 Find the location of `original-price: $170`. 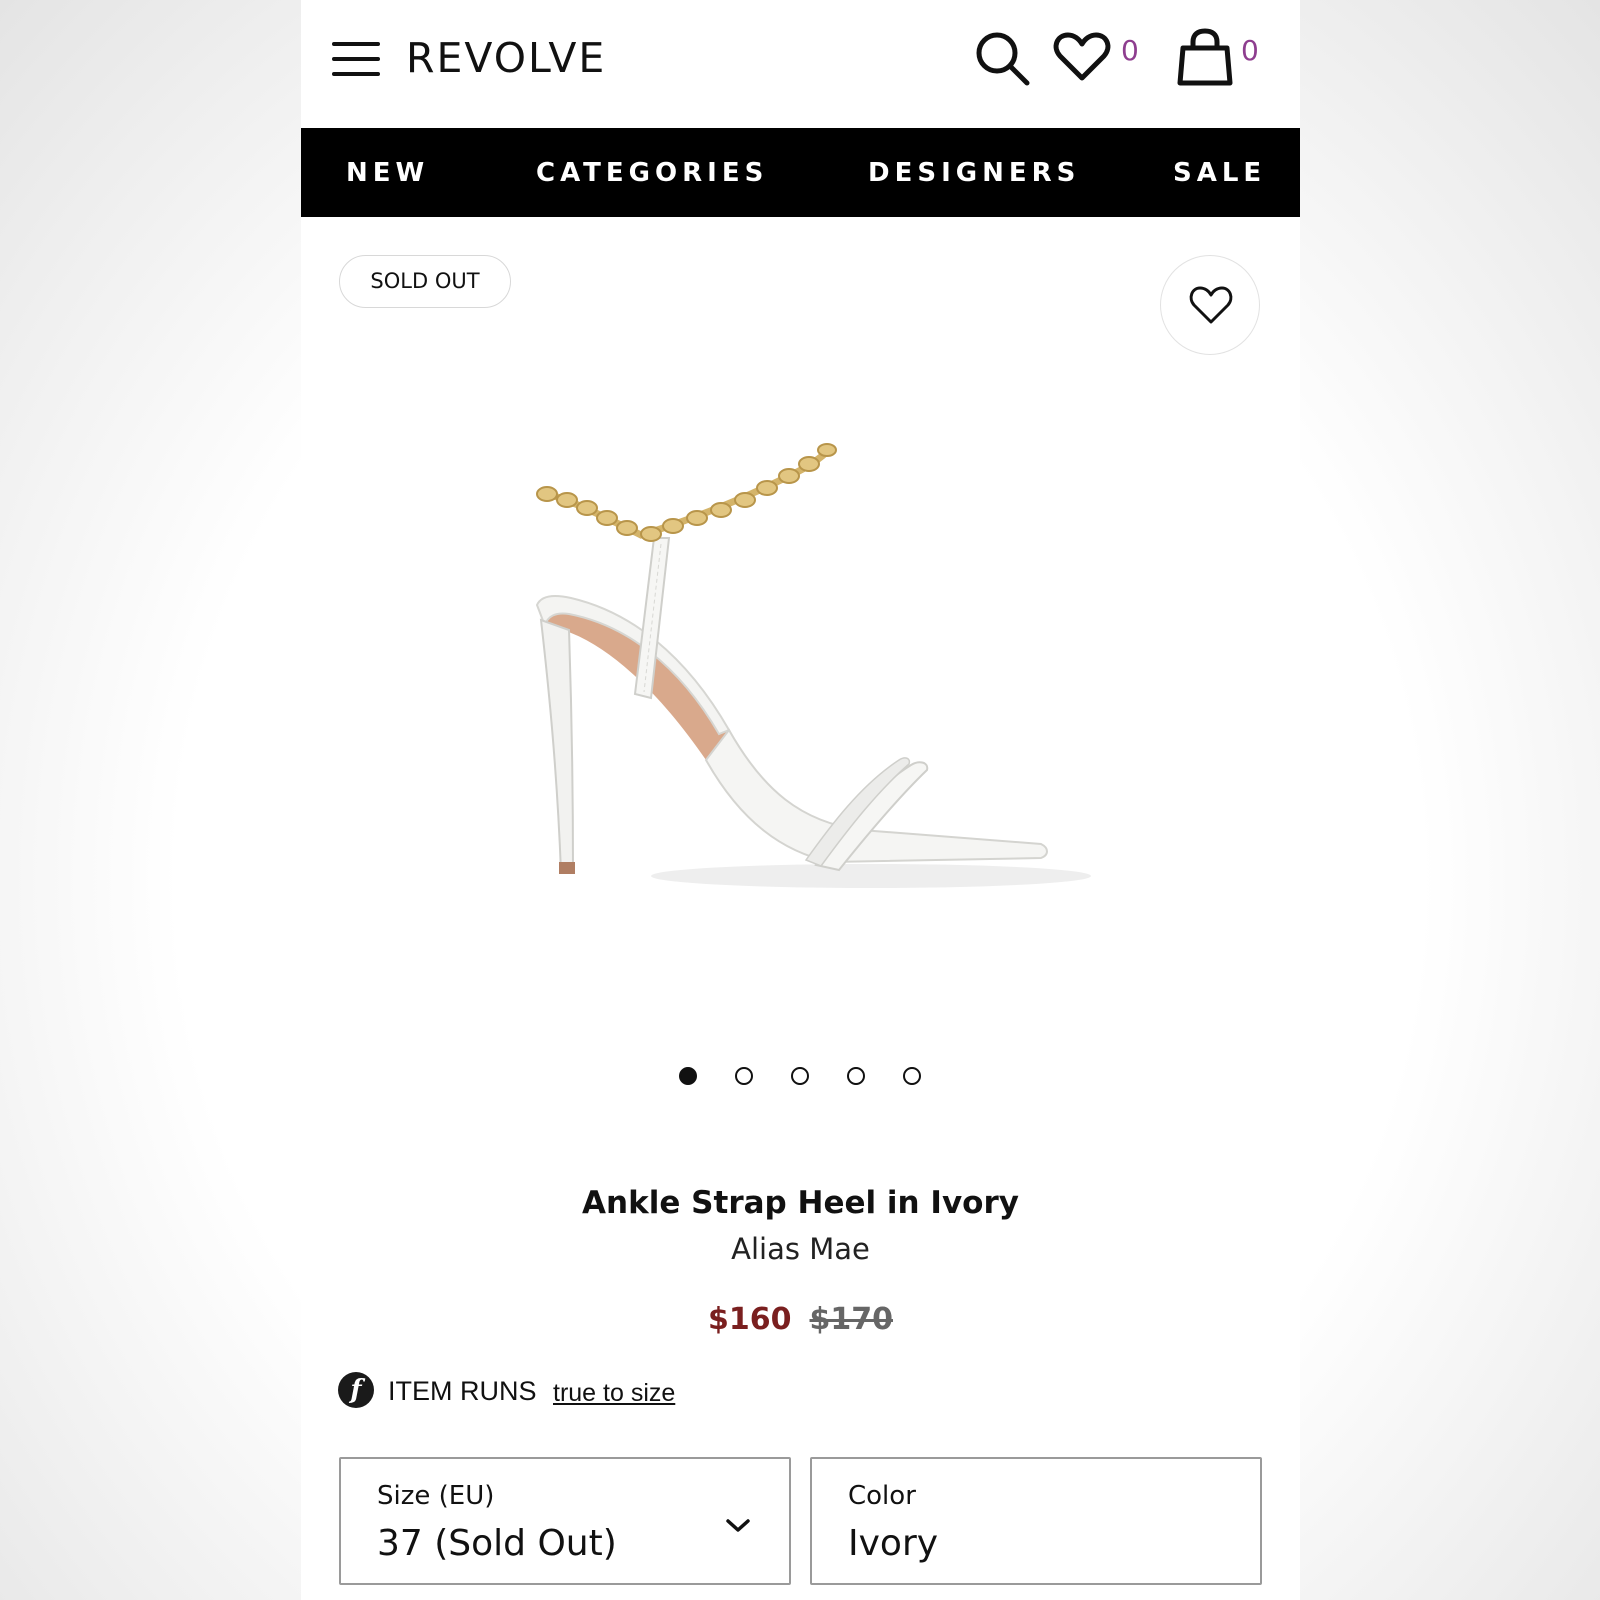

original-price: $170 is located at coordinates (851, 1319).